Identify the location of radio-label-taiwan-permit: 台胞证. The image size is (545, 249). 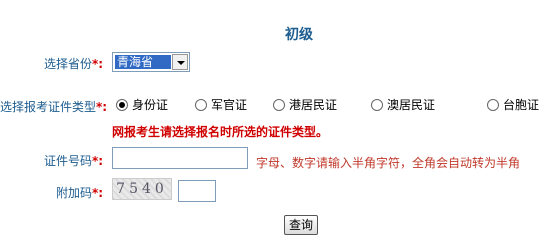
(521, 105).